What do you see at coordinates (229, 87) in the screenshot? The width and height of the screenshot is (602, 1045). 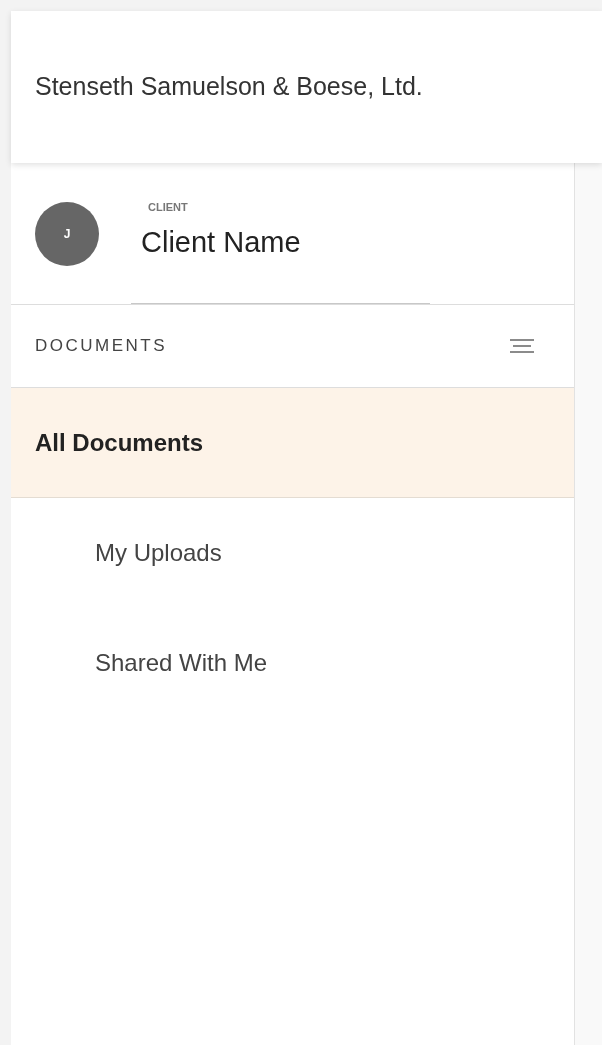 I see `firm-title: Stenseth Samuelson & Boese, Ltd.` at bounding box center [229, 87].